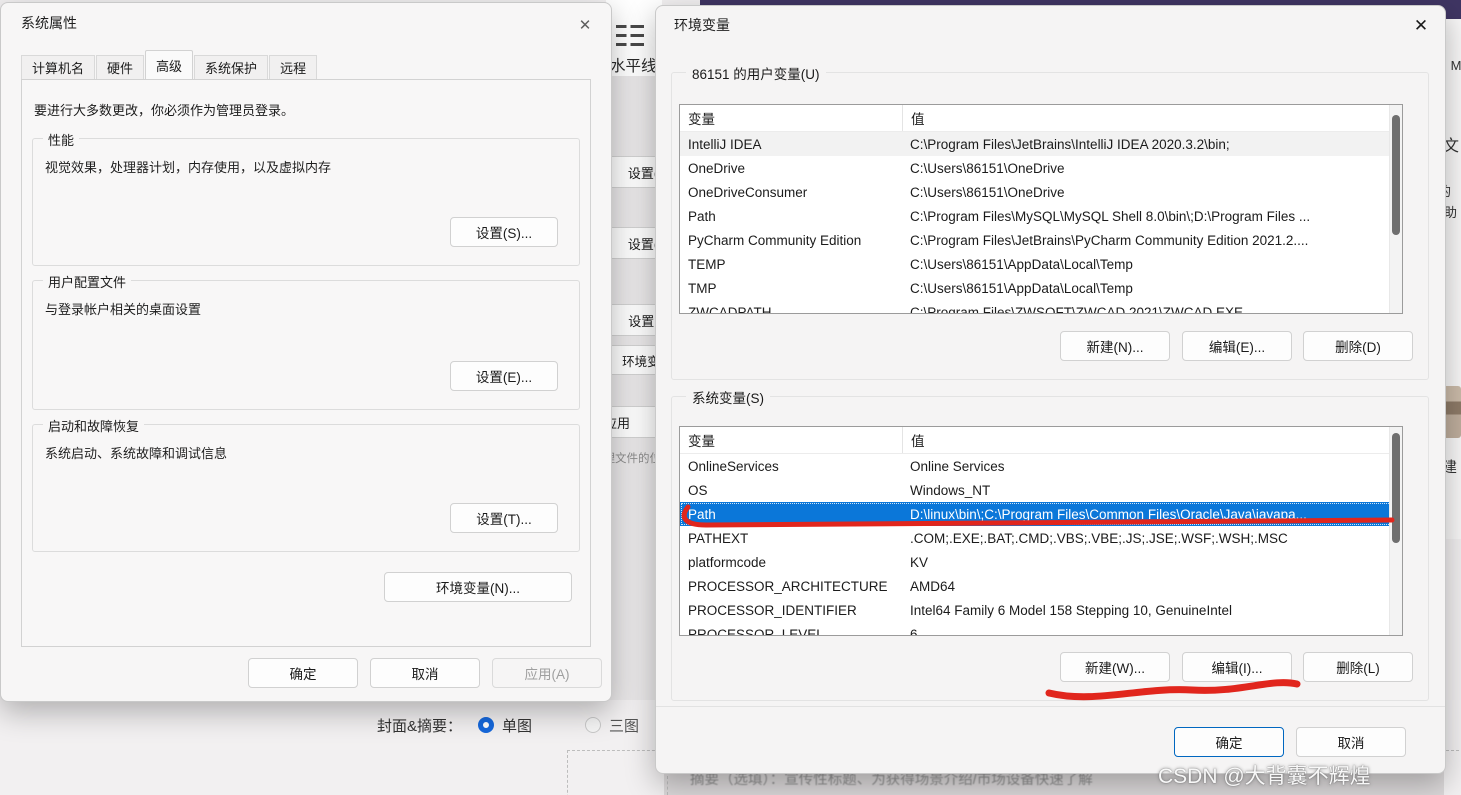 The image size is (1461, 795). Describe the element at coordinates (933, 586) in the screenshot. I see `var-value: AMD64` at that location.